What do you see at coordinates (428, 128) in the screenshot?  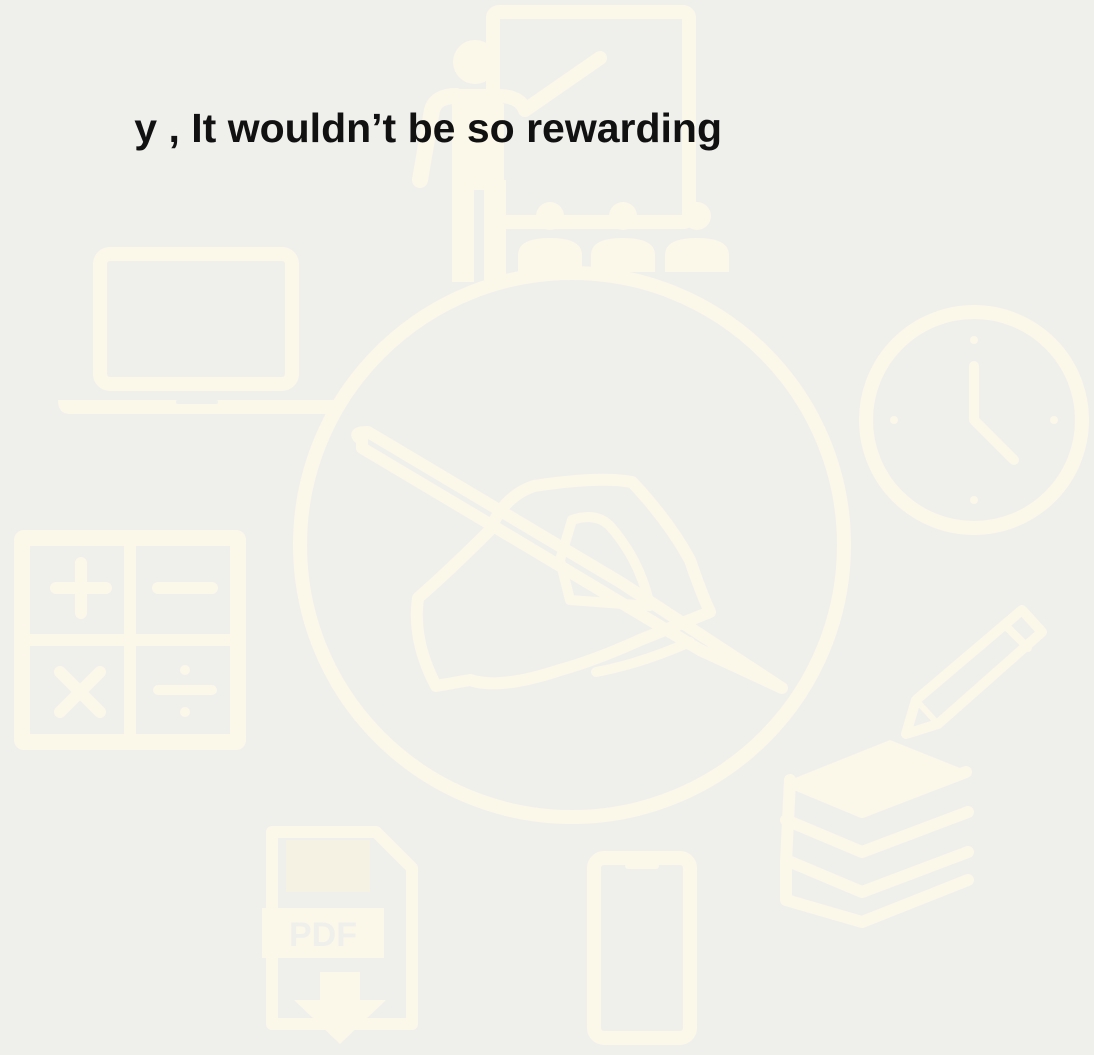 I see `headline-text: y , It wouldn’t be so rewarding` at bounding box center [428, 128].